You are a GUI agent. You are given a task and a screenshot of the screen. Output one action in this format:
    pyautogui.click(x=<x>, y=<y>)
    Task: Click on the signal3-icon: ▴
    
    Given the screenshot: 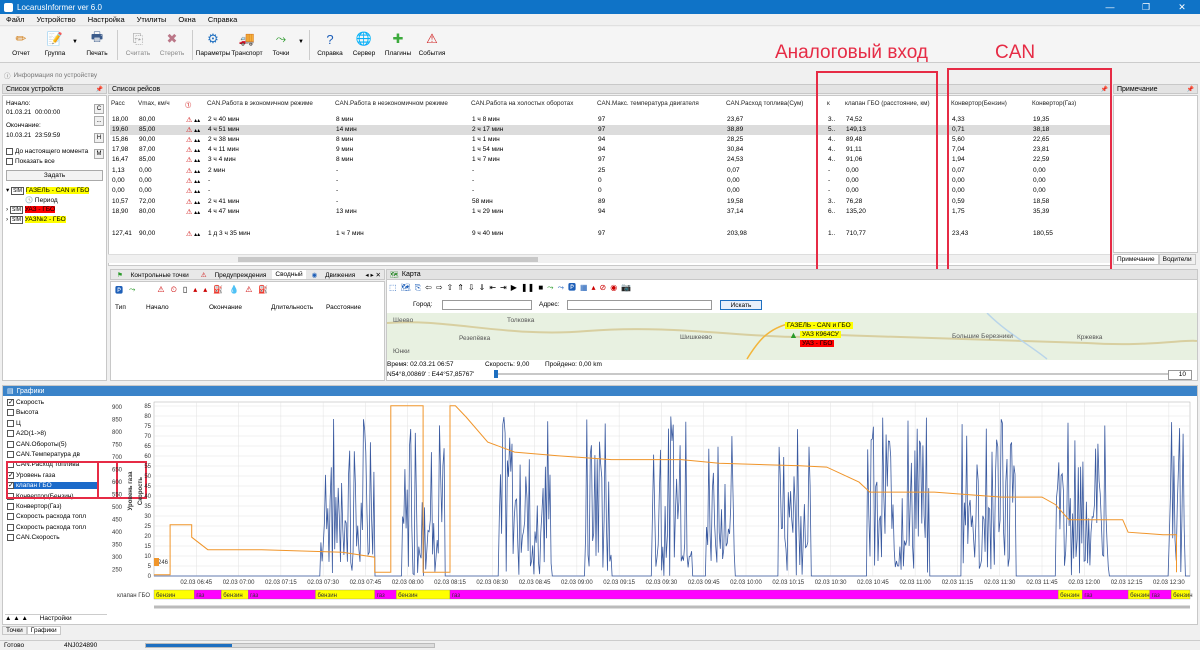 What is the action you would take?
    pyautogui.click(x=594, y=287)
    